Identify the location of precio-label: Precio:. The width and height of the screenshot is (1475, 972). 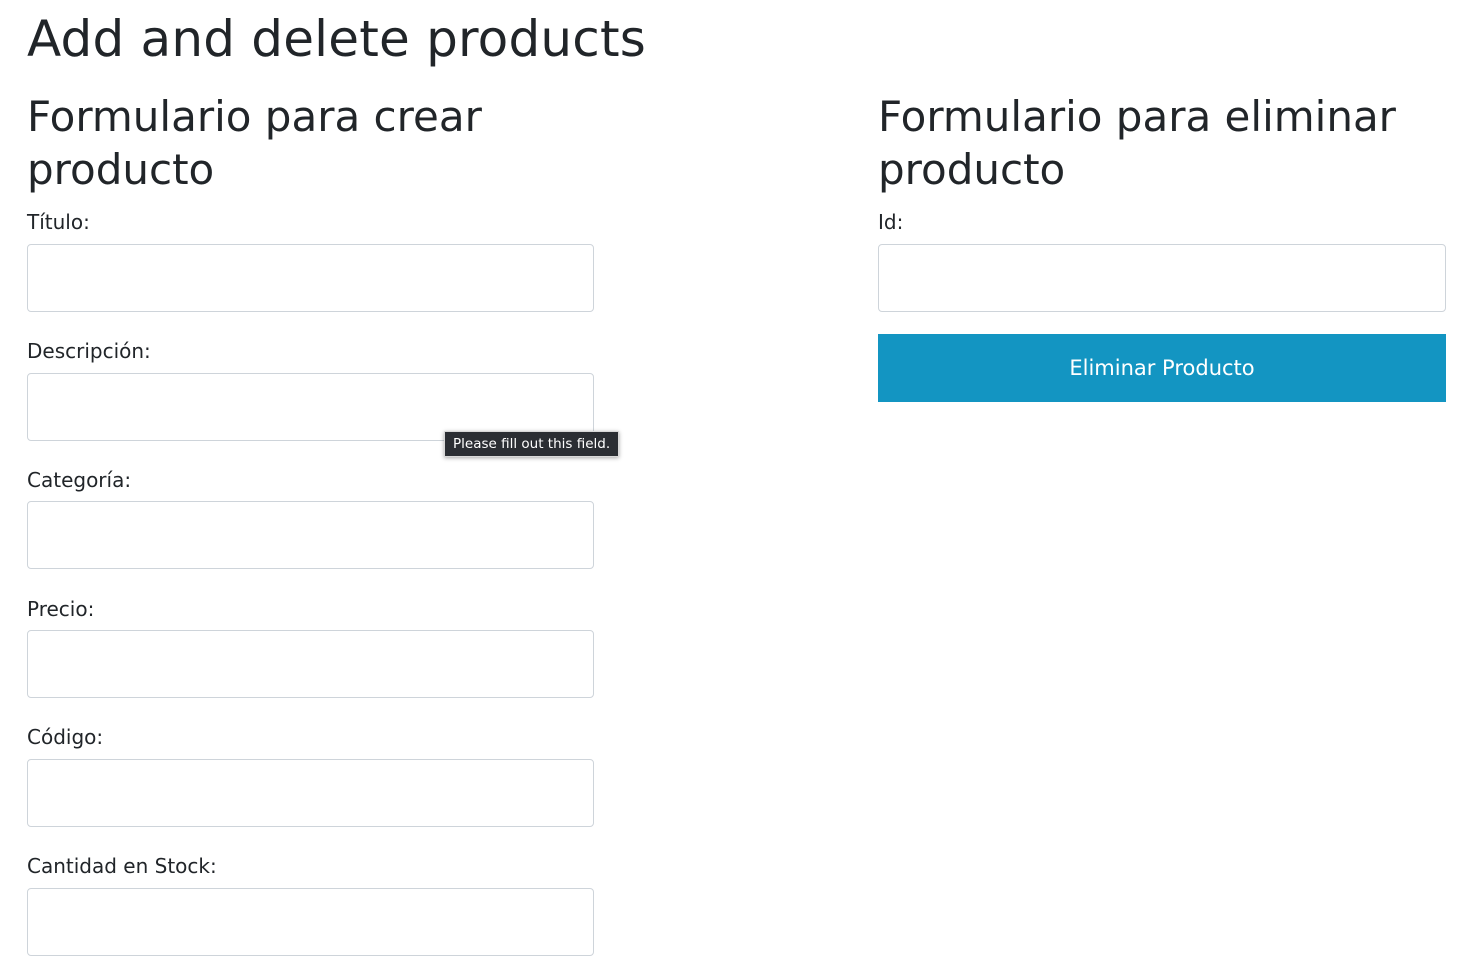
(61, 609).